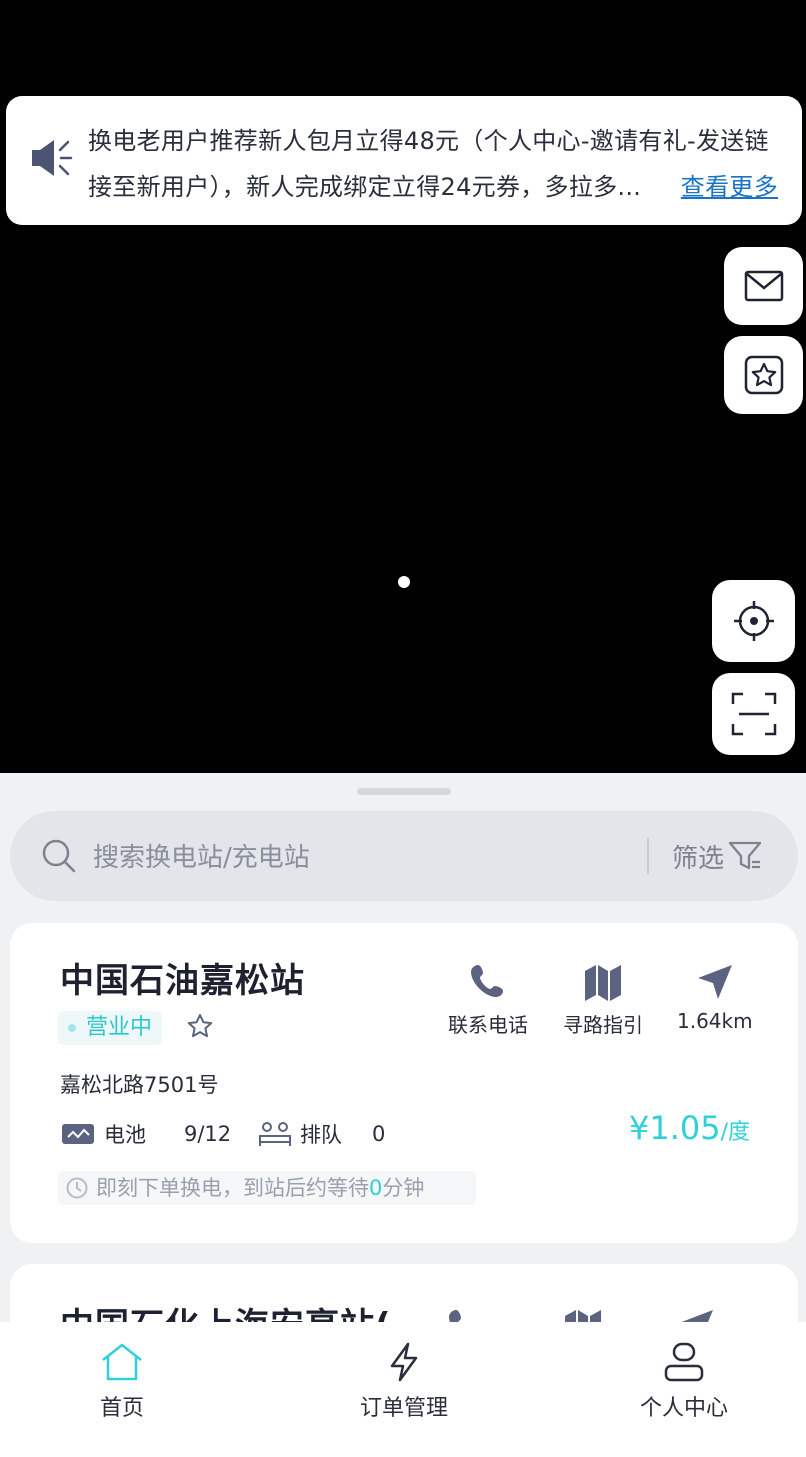  Describe the element at coordinates (78, 1134) in the screenshot. I see `battery-icon` at that location.